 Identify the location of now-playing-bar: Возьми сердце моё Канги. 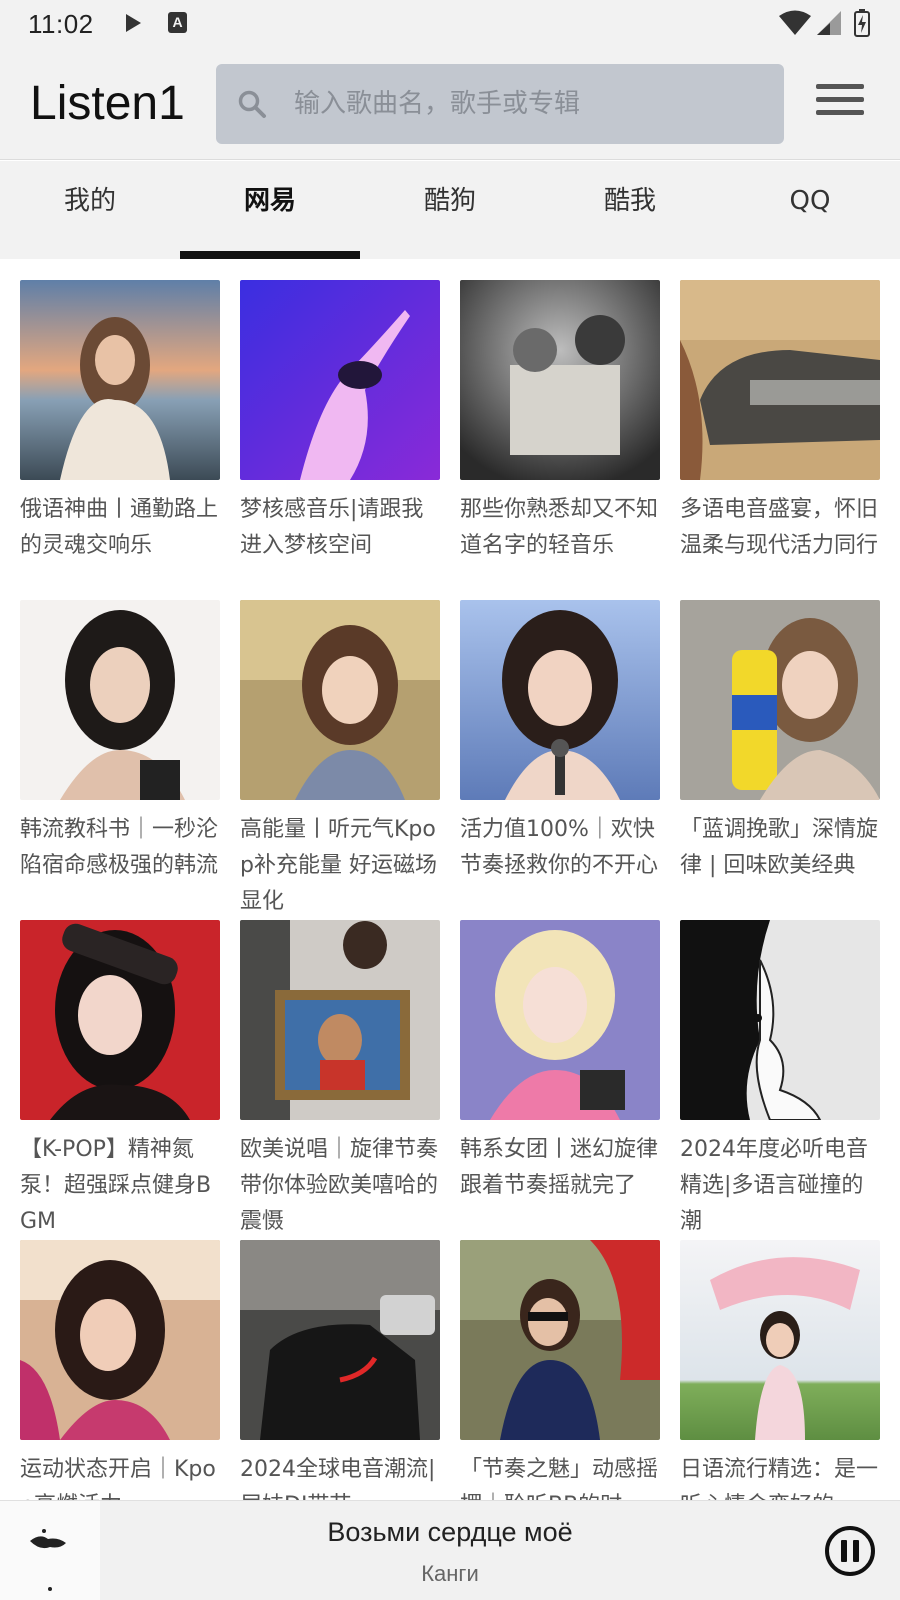
(450, 1550).